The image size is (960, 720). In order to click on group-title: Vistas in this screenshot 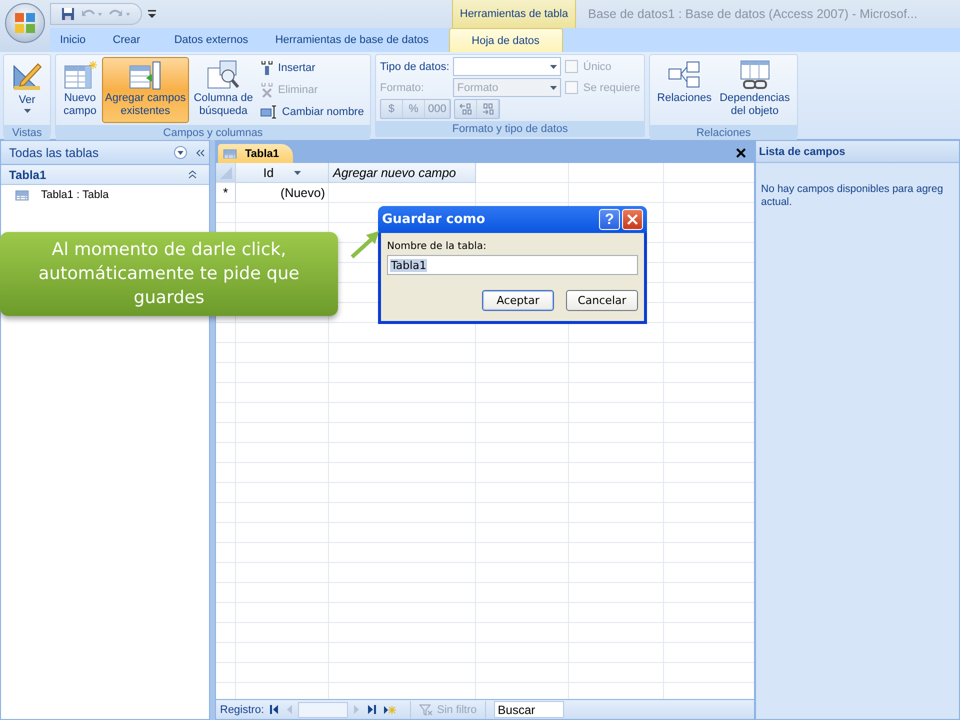, I will do `click(27, 133)`.